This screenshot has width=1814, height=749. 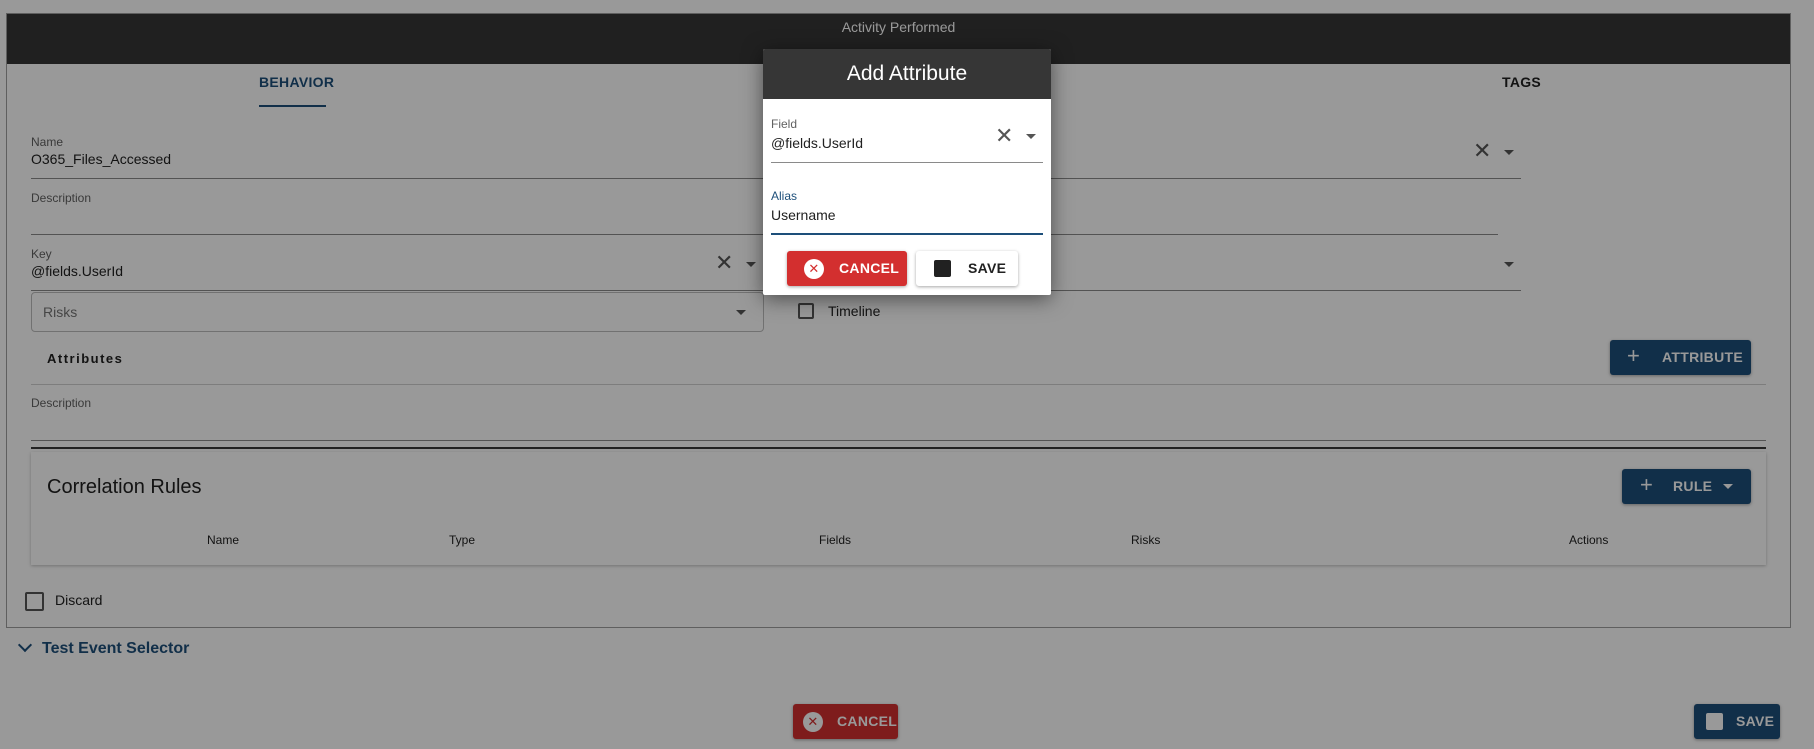 What do you see at coordinates (907, 234) in the screenshot?
I see `alias-underline` at bounding box center [907, 234].